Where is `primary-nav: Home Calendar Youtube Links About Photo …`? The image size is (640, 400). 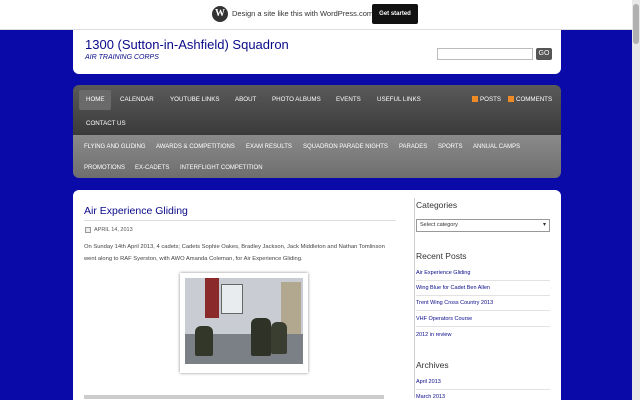 primary-nav: Home Calendar Youtube Links About Photo … is located at coordinates (317, 110).